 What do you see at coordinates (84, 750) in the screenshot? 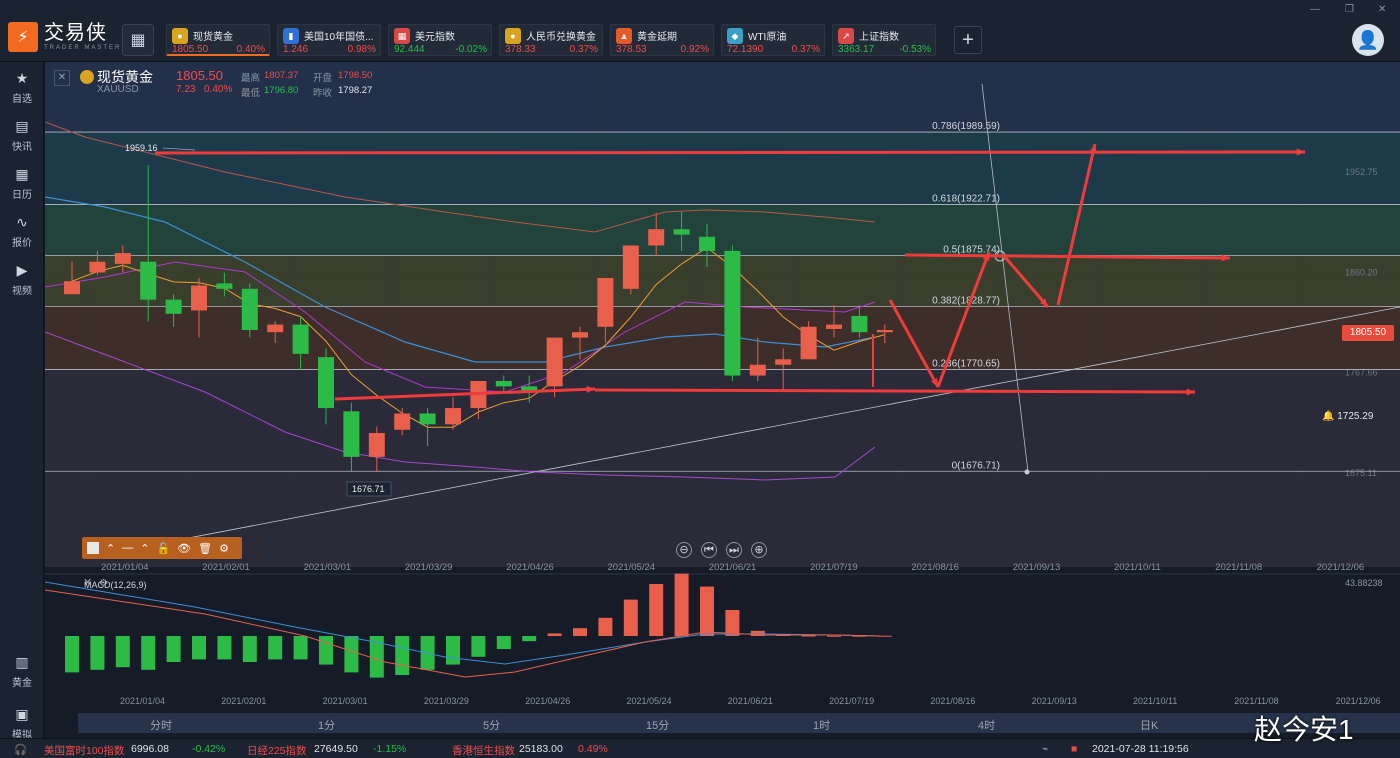
I see `index1-name: 美国富时100指数` at bounding box center [84, 750].